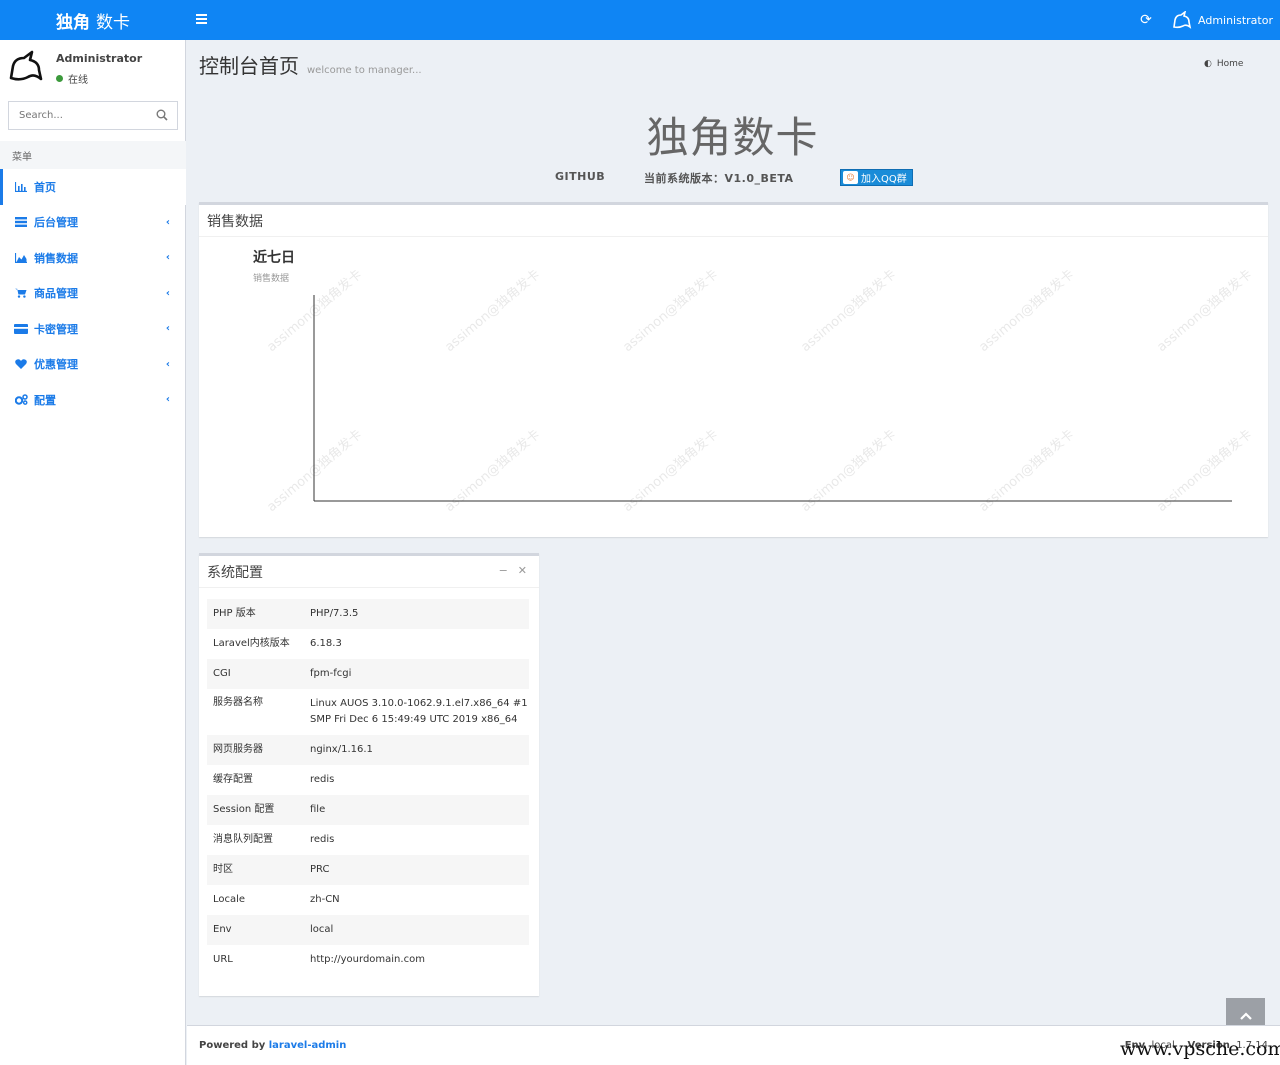 The width and height of the screenshot is (1280, 1065). I want to click on breadcrumb-home: Home, so click(1230, 64).